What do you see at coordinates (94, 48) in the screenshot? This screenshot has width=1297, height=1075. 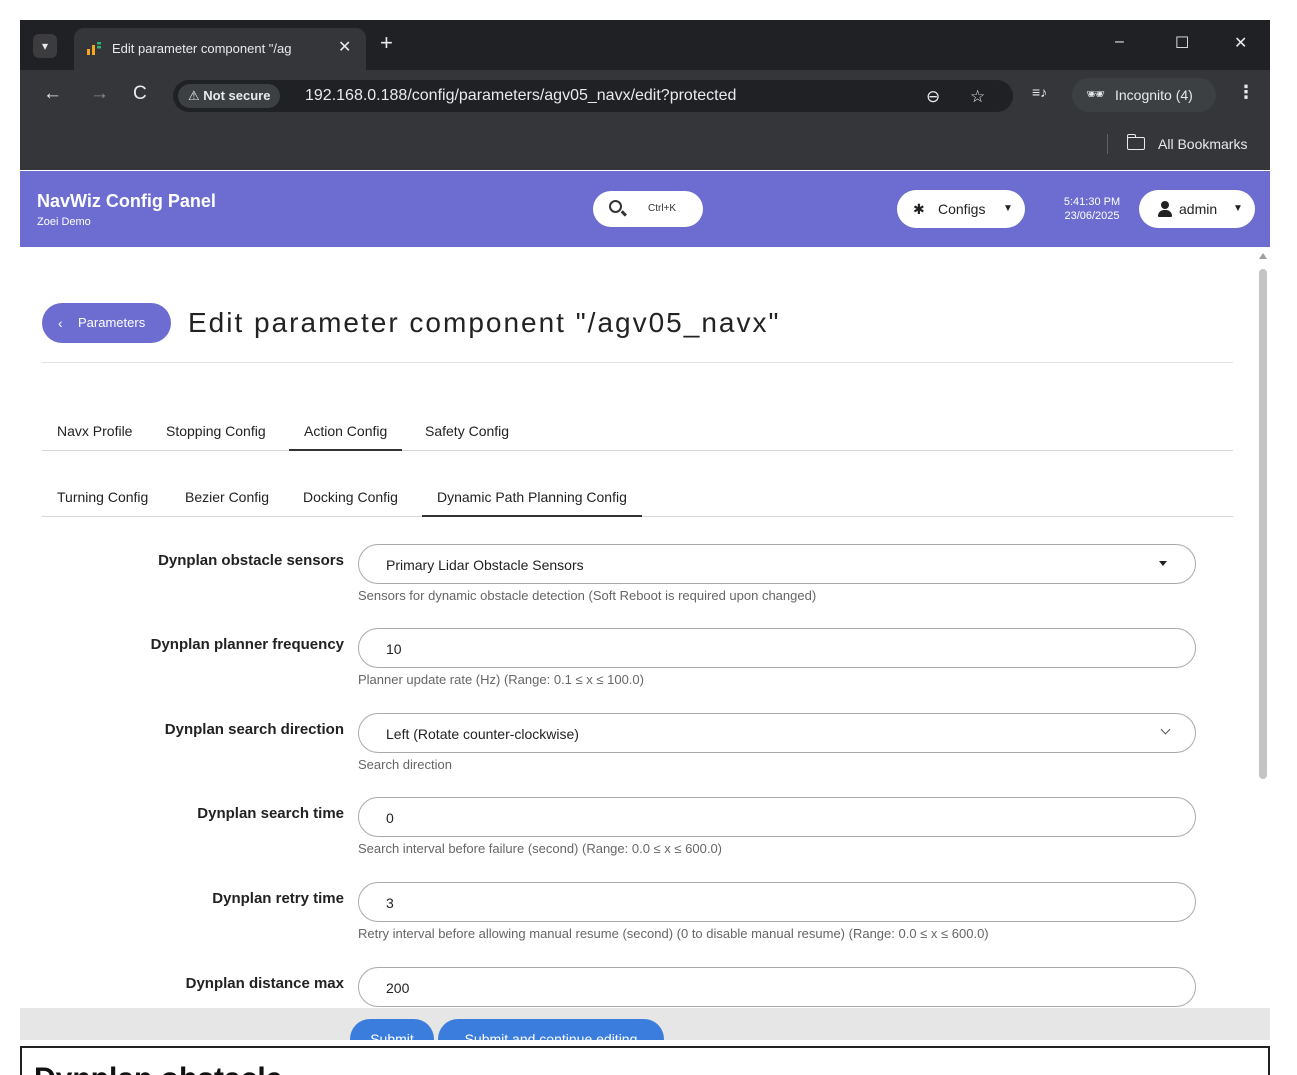 I see `site-favicon-icon` at bounding box center [94, 48].